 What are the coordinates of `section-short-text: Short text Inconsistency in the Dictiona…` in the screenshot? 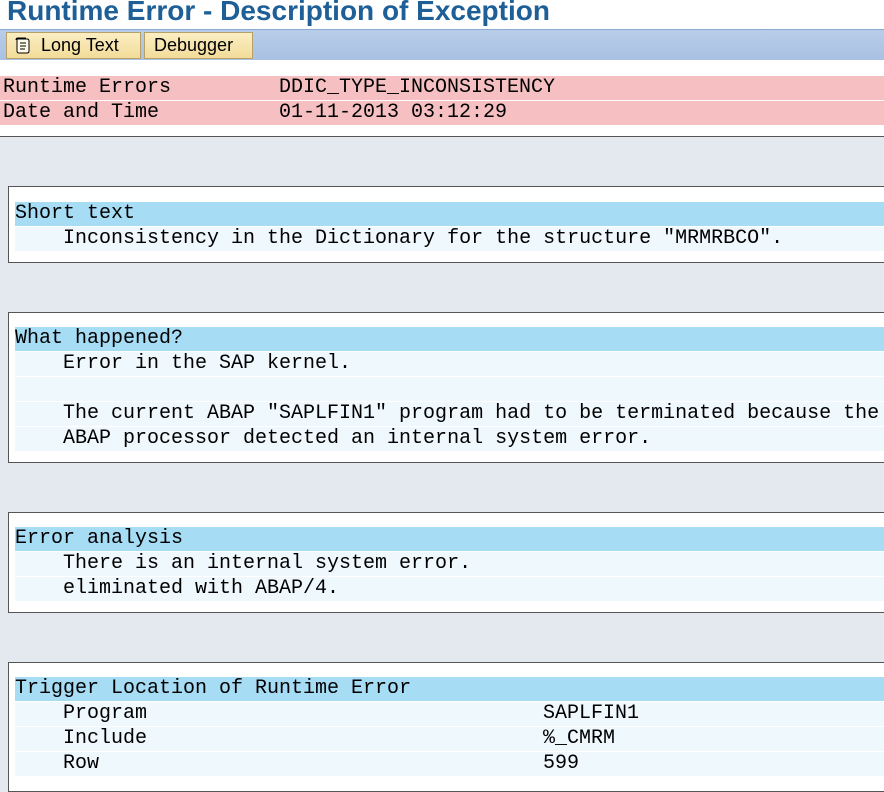 It's located at (446, 224).